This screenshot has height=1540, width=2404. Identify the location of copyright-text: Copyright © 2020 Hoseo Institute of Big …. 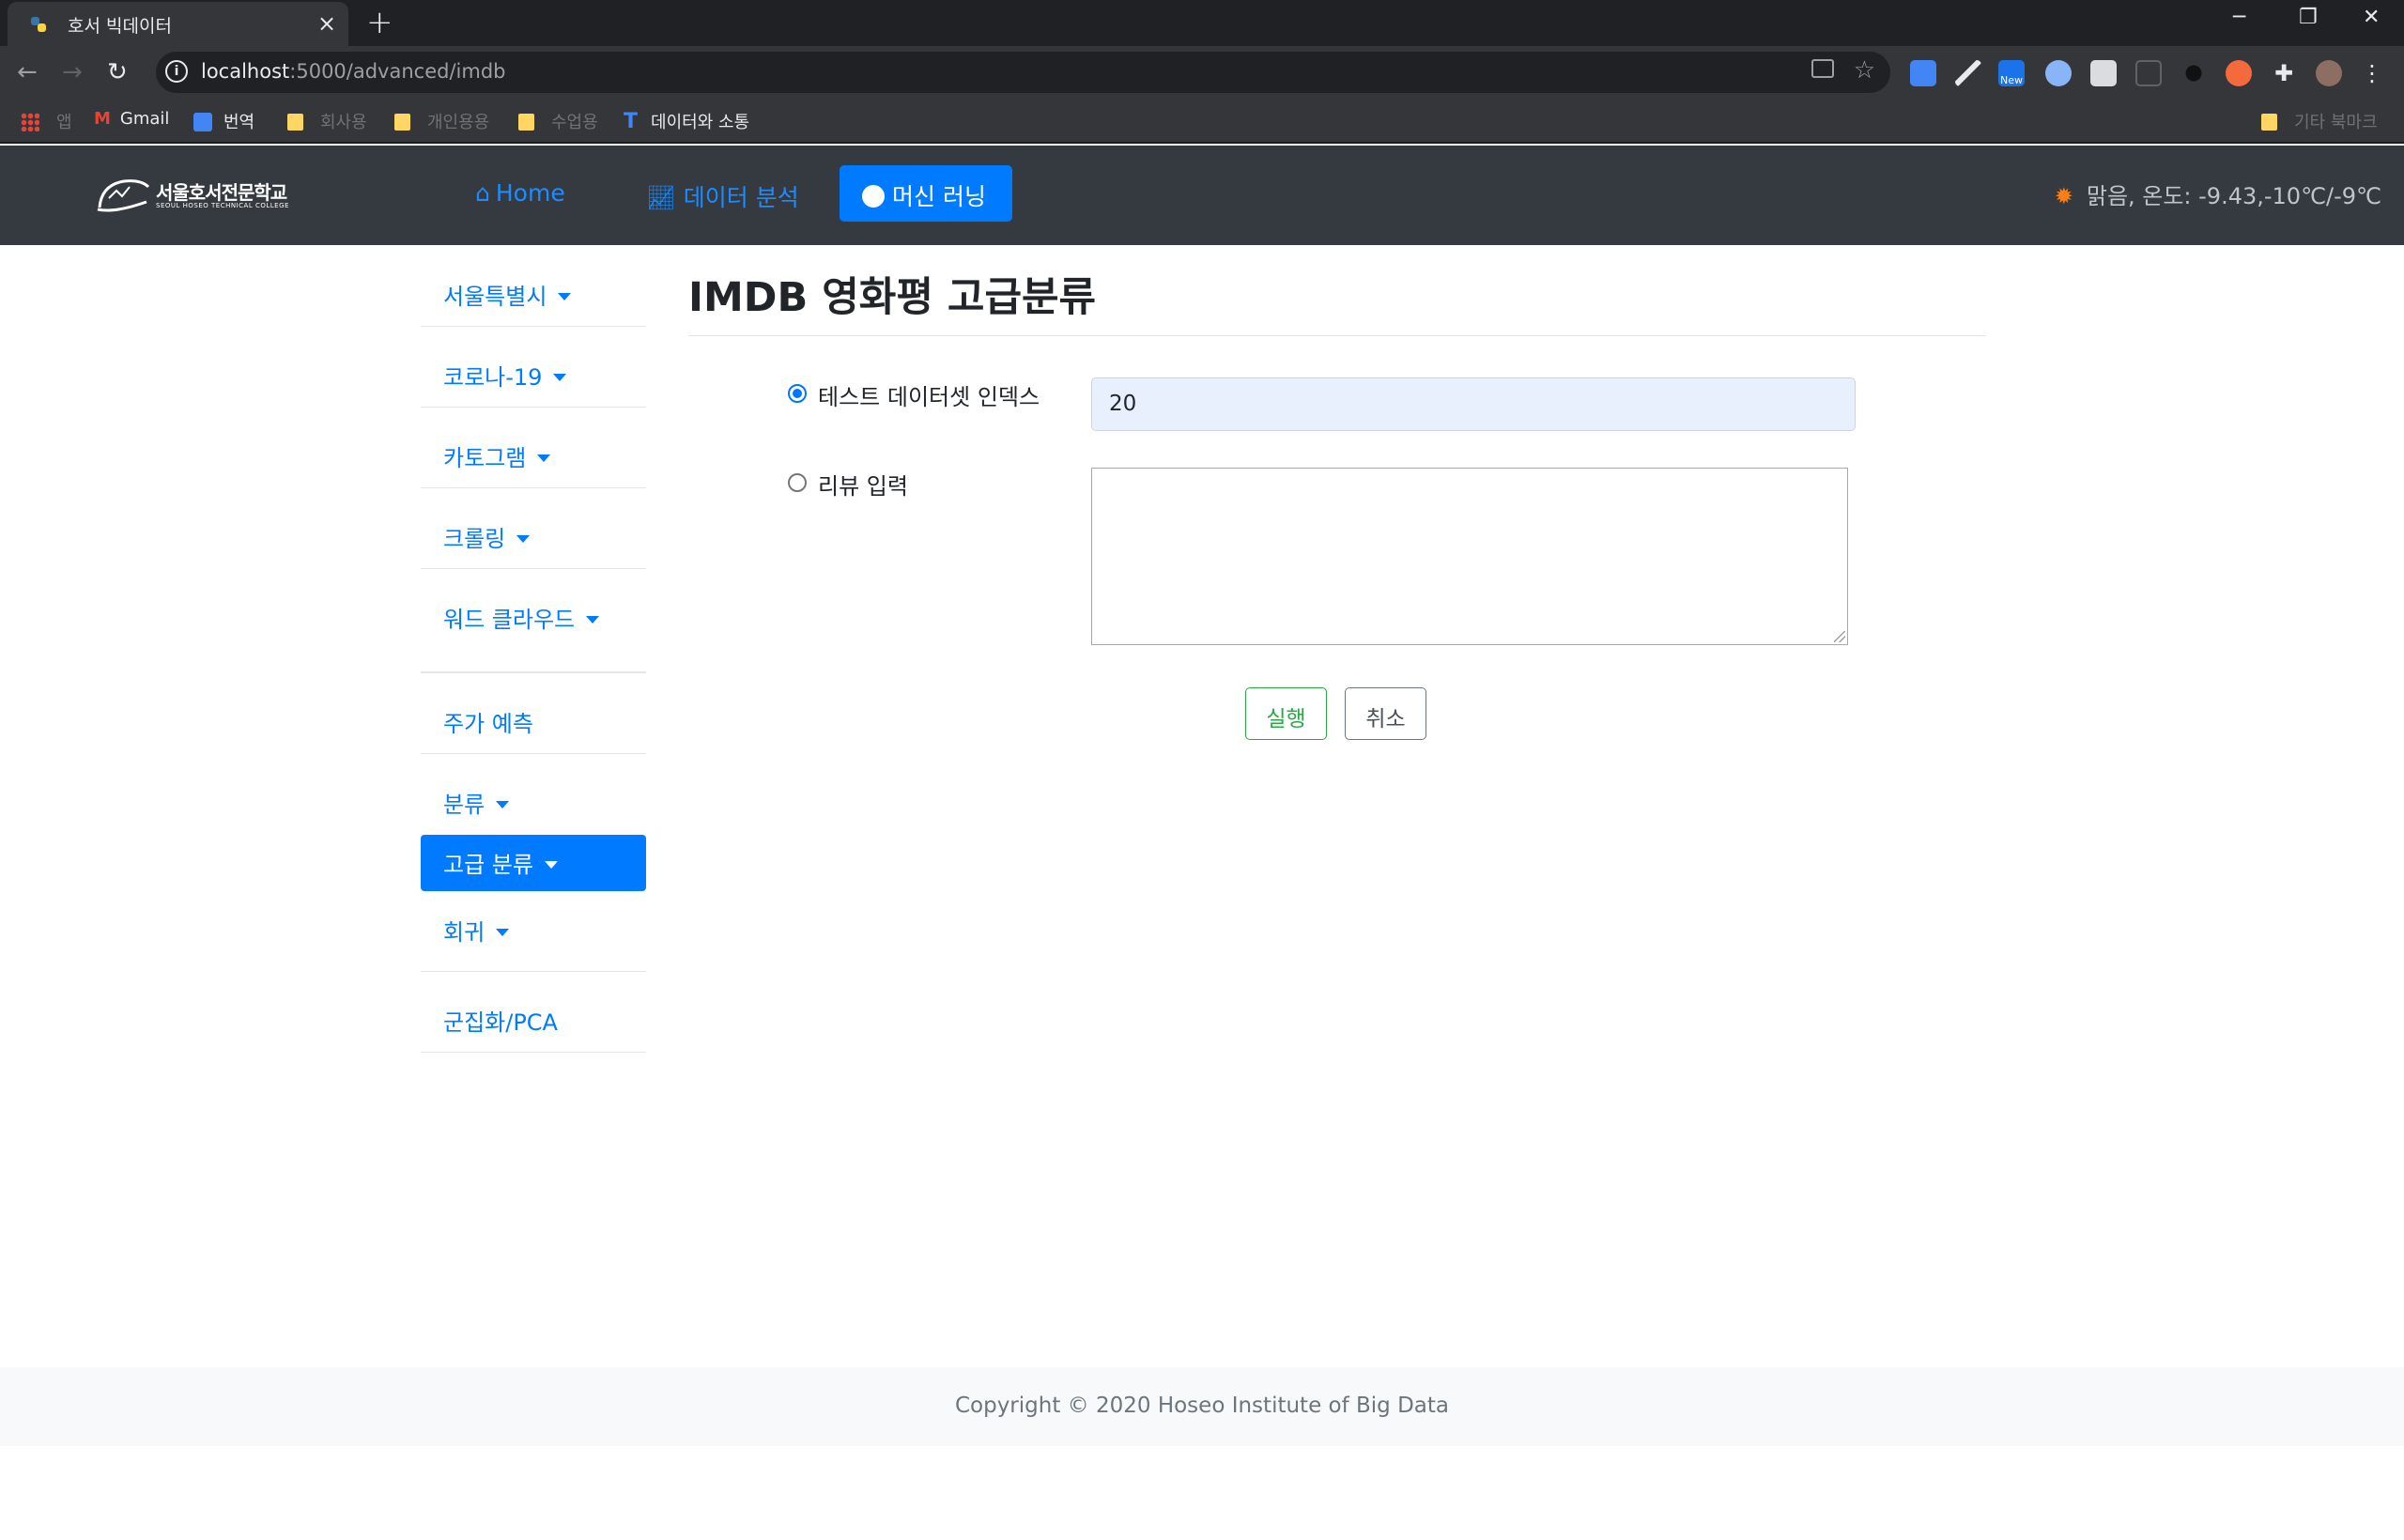
(1202, 1406).